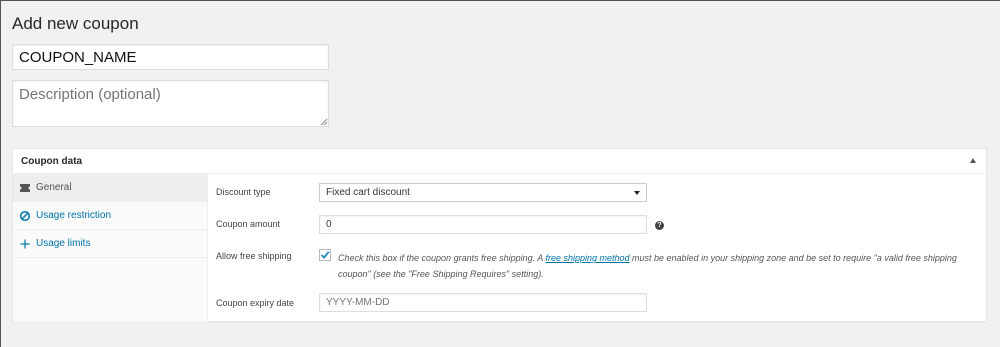 The image size is (1000, 347). What do you see at coordinates (500, 0) in the screenshot?
I see `window-top-border` at bounding box center [500, 0].